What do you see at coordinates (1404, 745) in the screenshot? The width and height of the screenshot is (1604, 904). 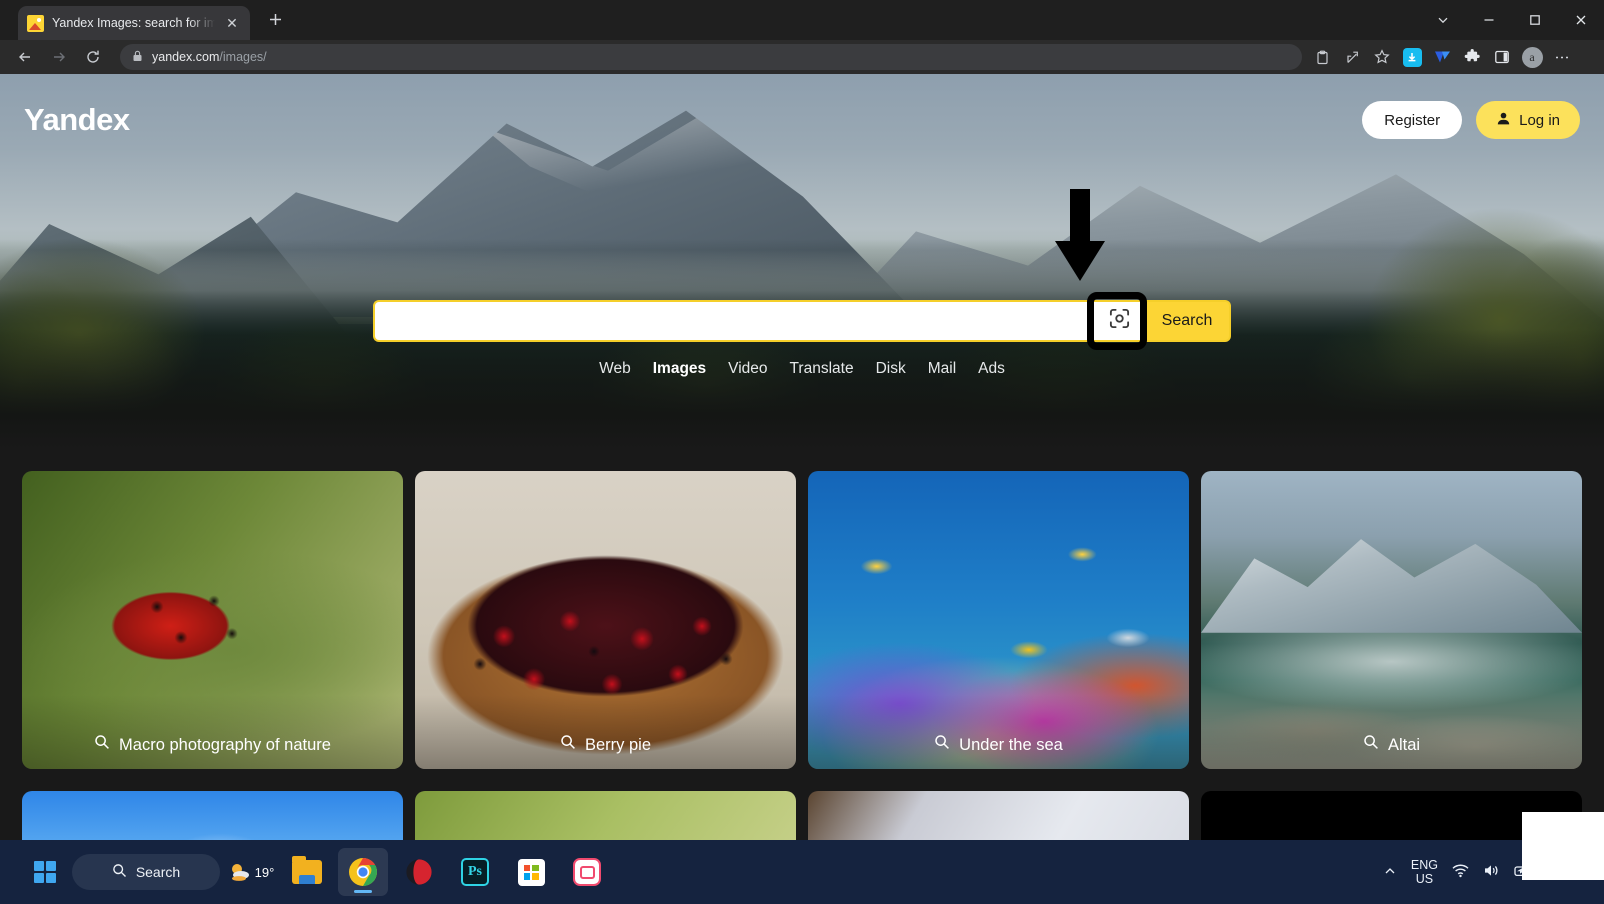 I see `card-caption-text: Altai` at bounding box center [1404, 745].